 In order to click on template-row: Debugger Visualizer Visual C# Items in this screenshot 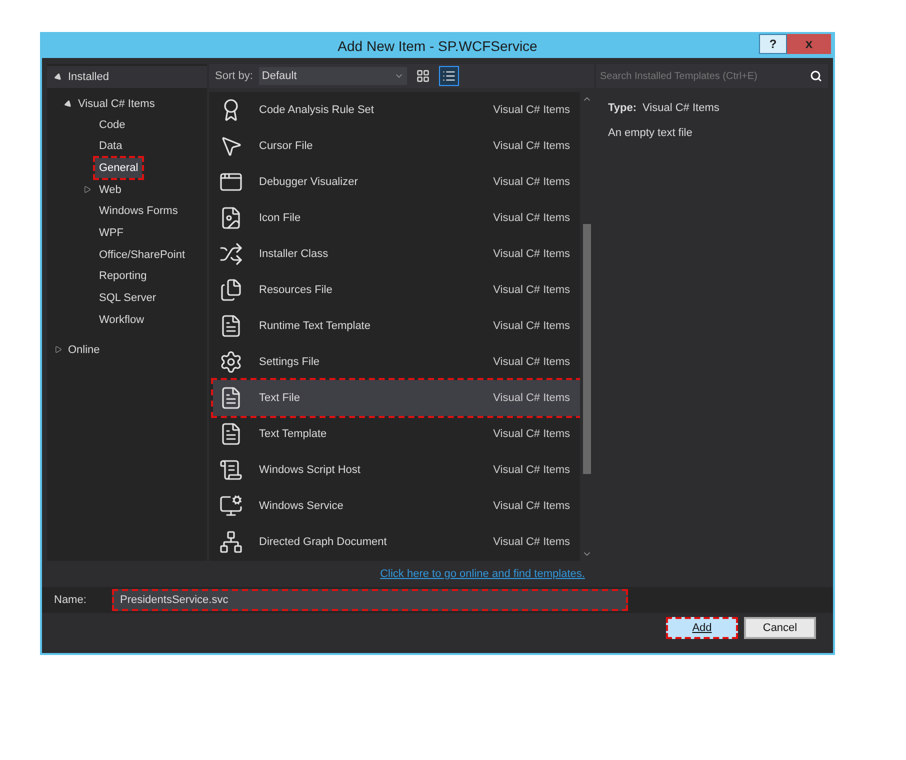, I will do `click(396, 182)`.